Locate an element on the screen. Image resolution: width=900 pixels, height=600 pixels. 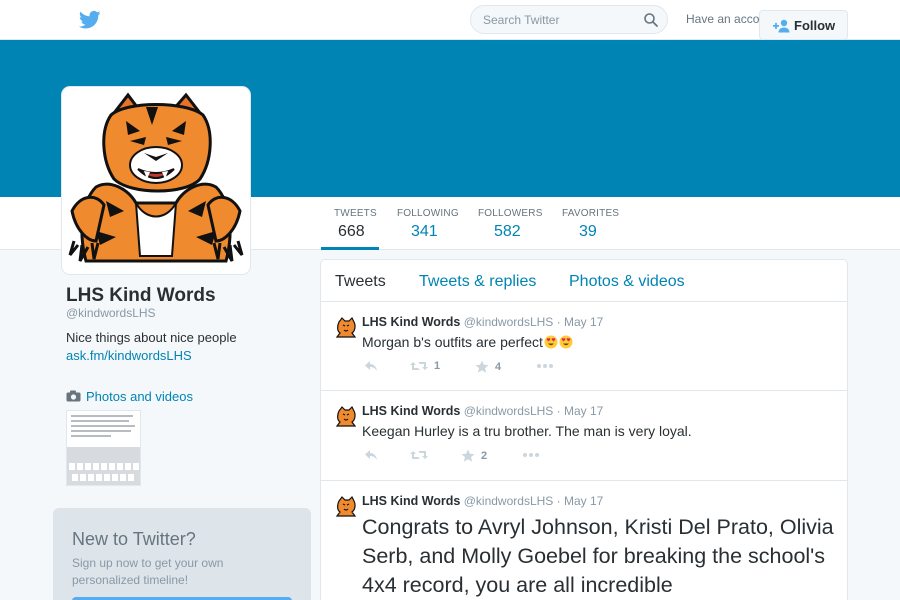
tab-photos-and-videos: Photos & videos is located at coordinates (627, 282).